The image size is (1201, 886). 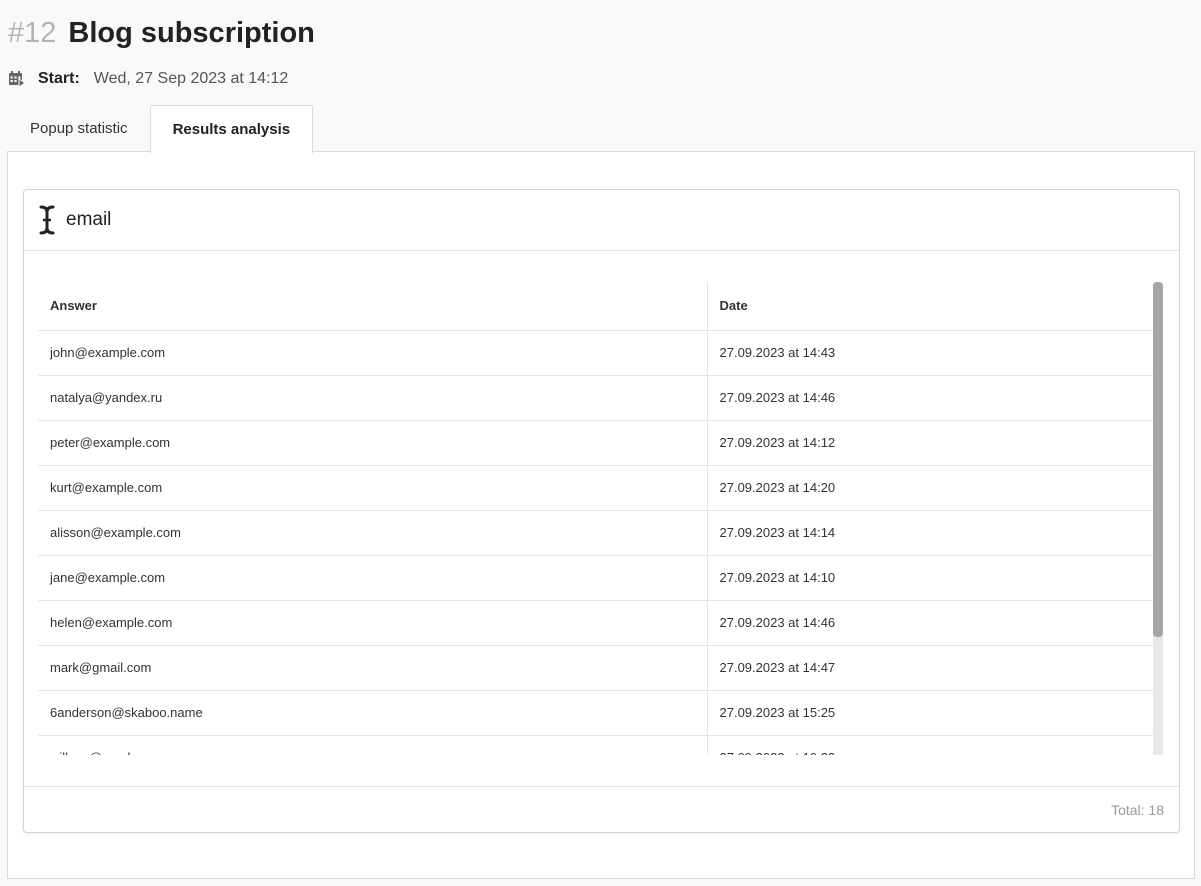 I want to click on calendar-icon, so click(x=17, y=79).